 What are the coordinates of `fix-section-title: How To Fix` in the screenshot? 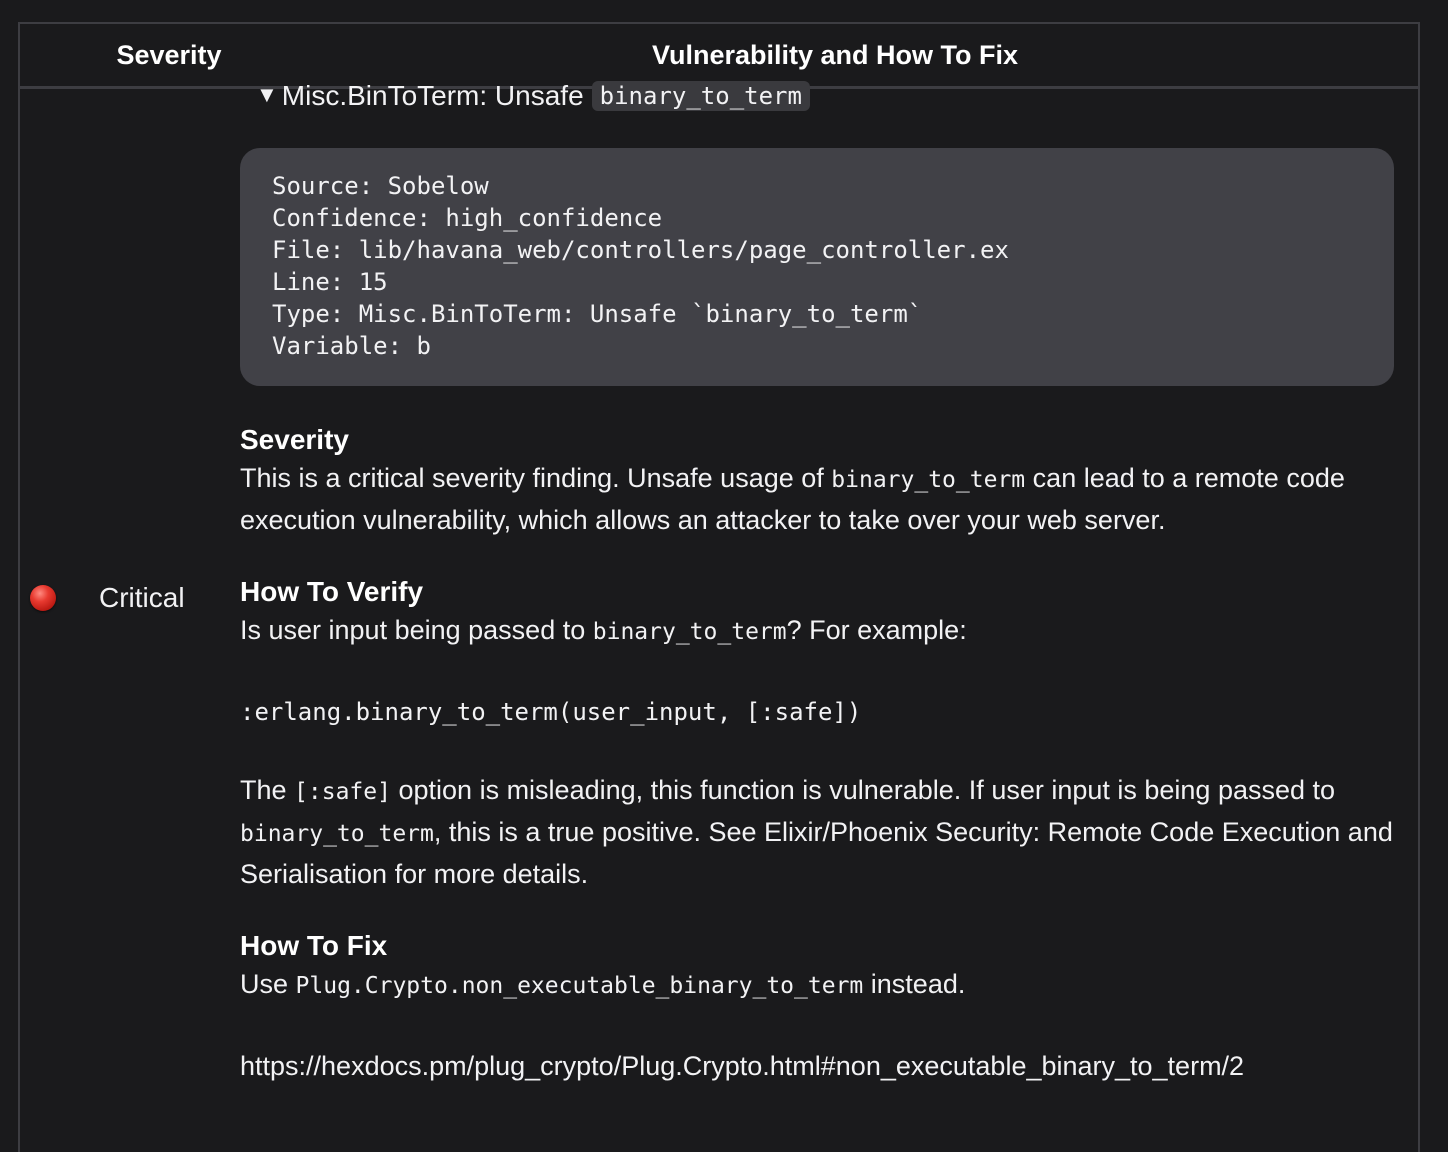 It's located at (314, 945).